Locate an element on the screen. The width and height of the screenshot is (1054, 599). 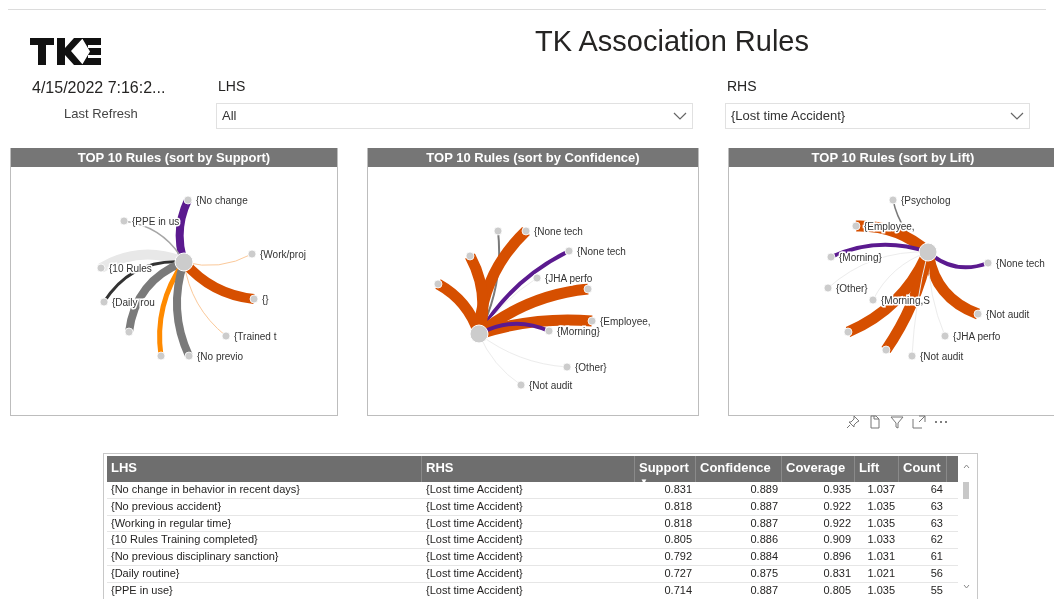
copy-icon is located at coordinates (875, 422).